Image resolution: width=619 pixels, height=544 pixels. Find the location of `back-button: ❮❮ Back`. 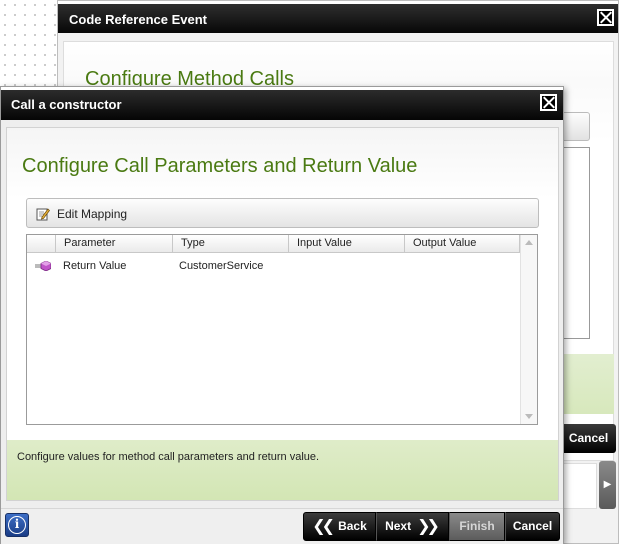

back-button: ❮❮ Back is located at coordinates (339, 526).